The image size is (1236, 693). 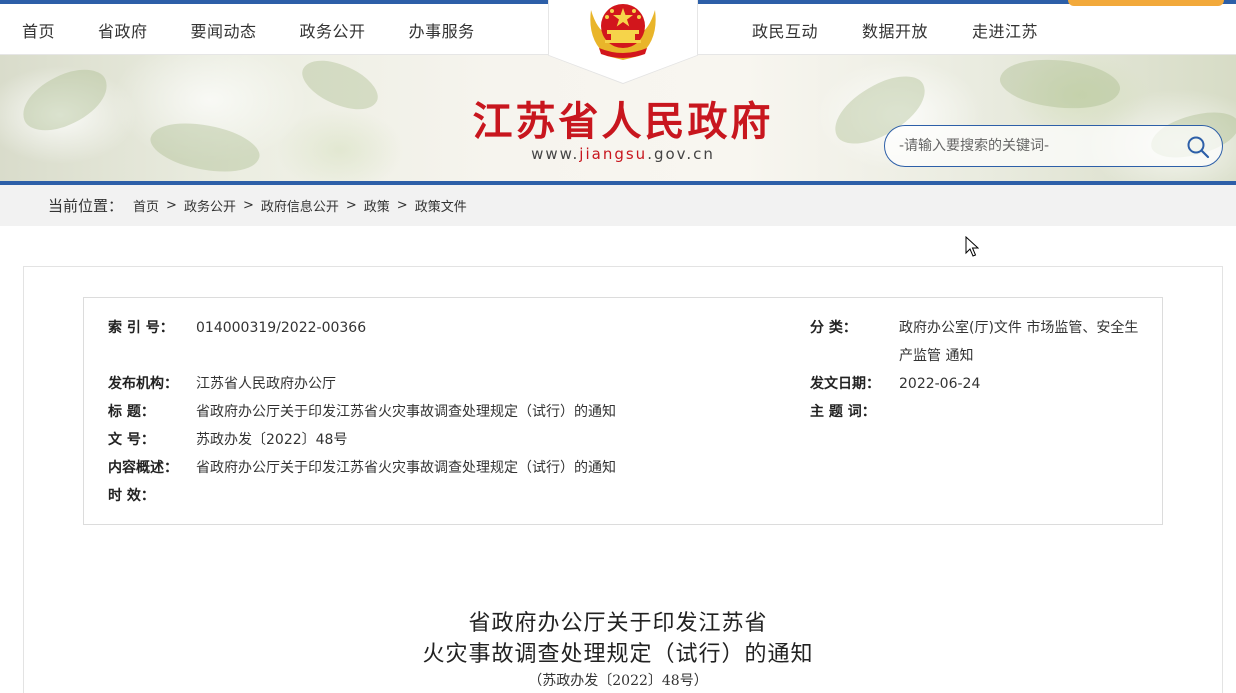 I want to click on nav-item-interaction: 政民互动, so click(x=785, y=31).